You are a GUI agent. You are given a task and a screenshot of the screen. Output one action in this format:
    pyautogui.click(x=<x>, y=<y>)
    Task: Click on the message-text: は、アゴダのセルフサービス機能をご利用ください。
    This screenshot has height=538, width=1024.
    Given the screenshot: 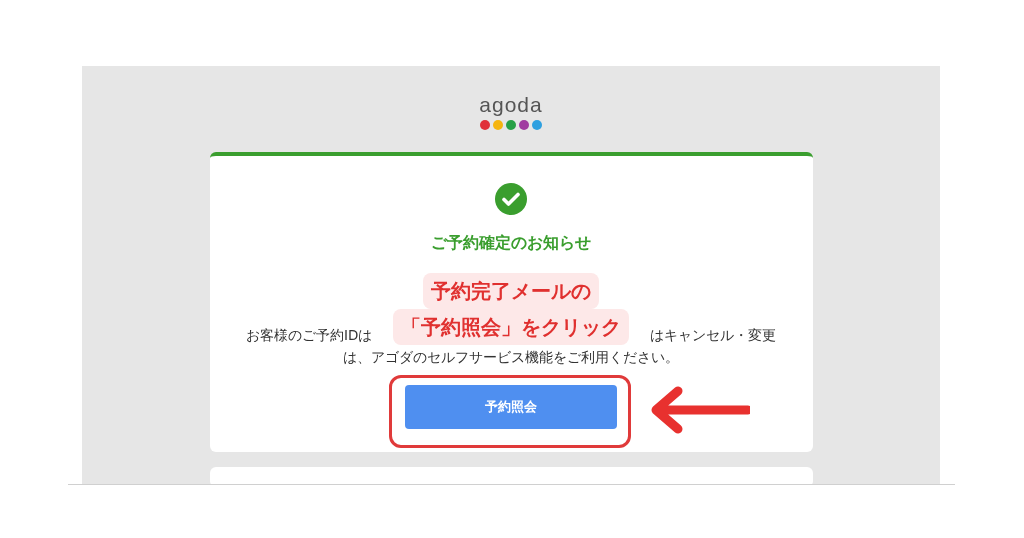 What is the action you would take?
    pyautogui.click(x=511, y=357)
    